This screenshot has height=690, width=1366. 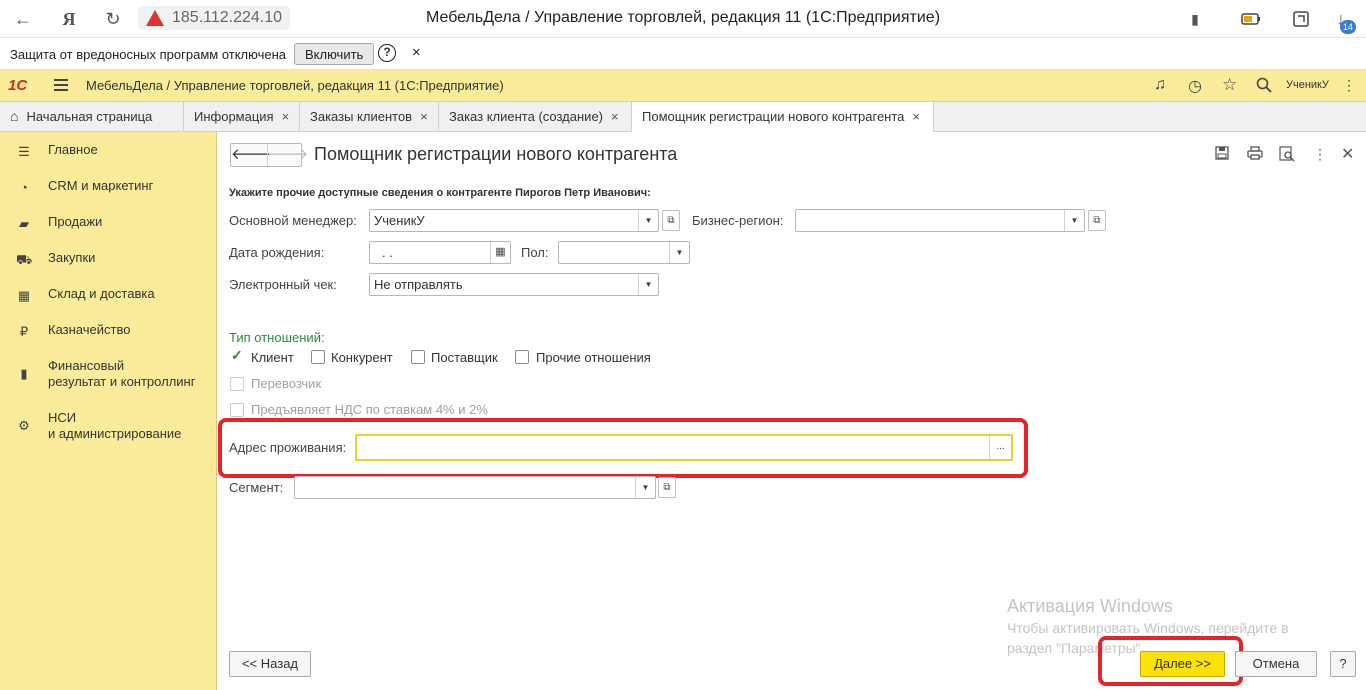 I want to click on manager-field: УченикУ ▼, so click(x=514, y=220).